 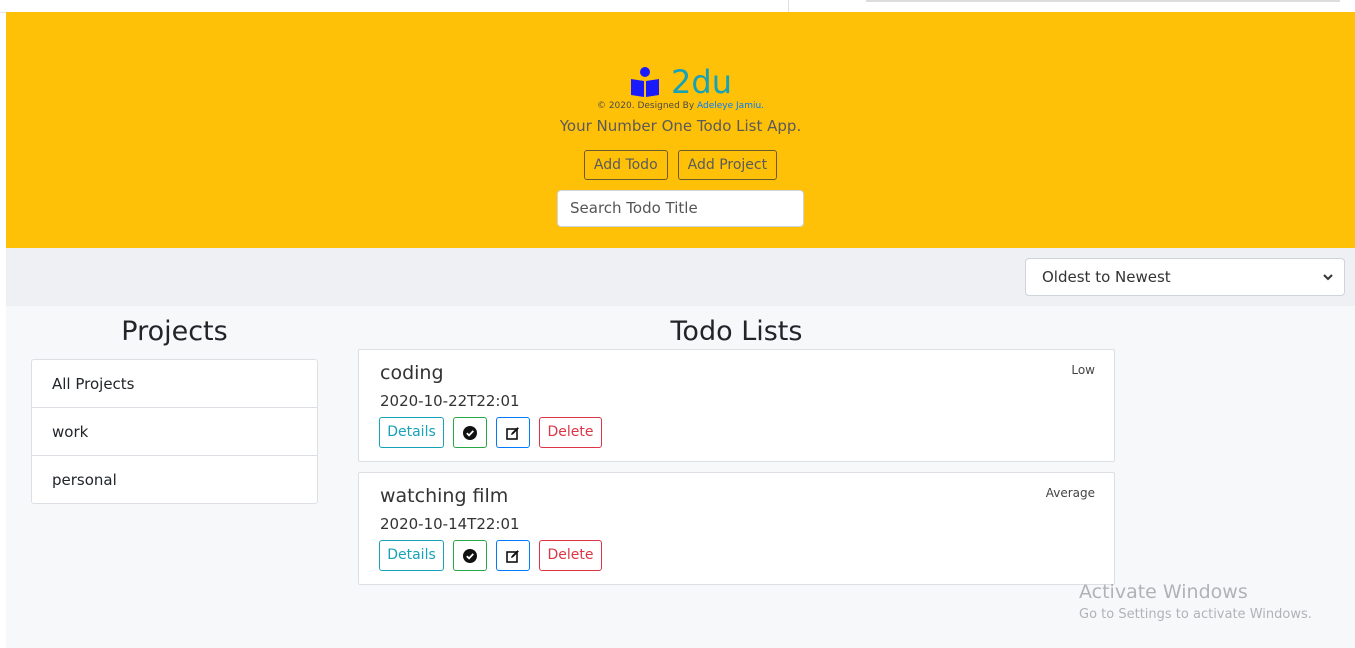 I want to click on watermark-title: Activate Windows, so click(x=1163, y=592).